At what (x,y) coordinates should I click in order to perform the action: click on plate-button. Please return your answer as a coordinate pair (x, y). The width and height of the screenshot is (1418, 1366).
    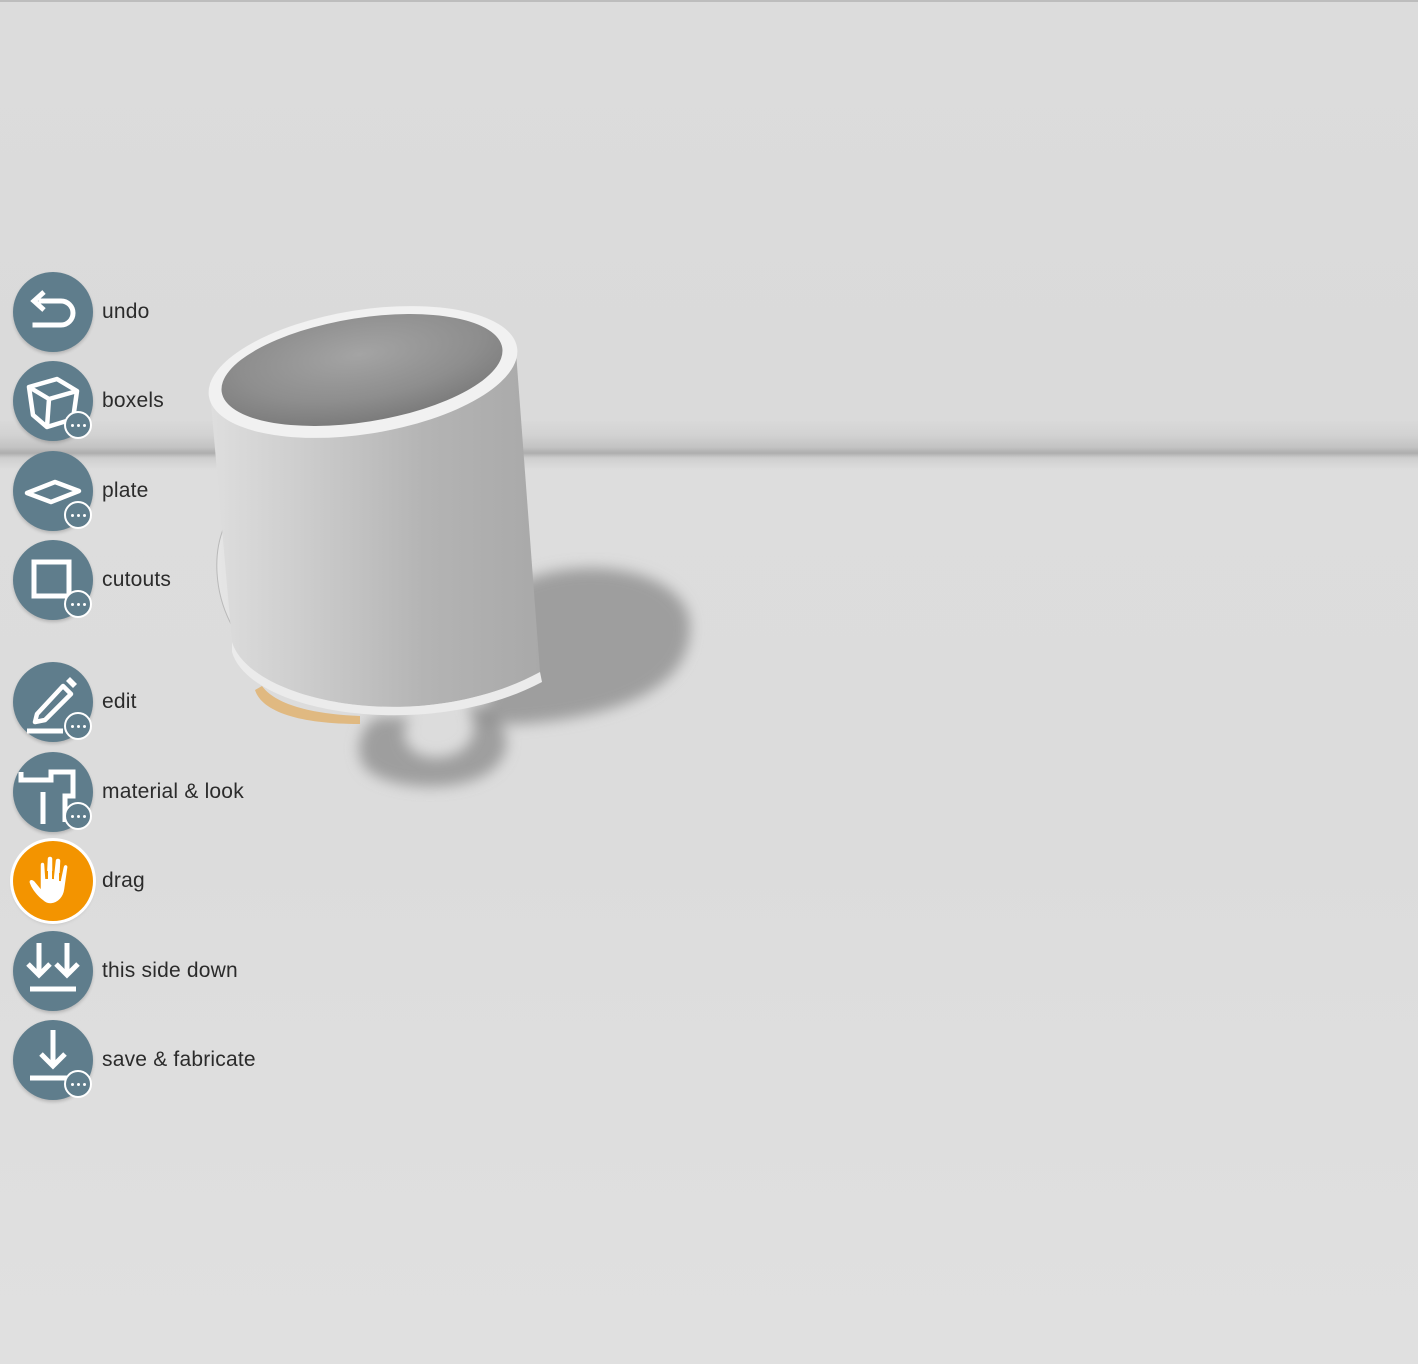
    Looking at the image, I should click on (53, 491).